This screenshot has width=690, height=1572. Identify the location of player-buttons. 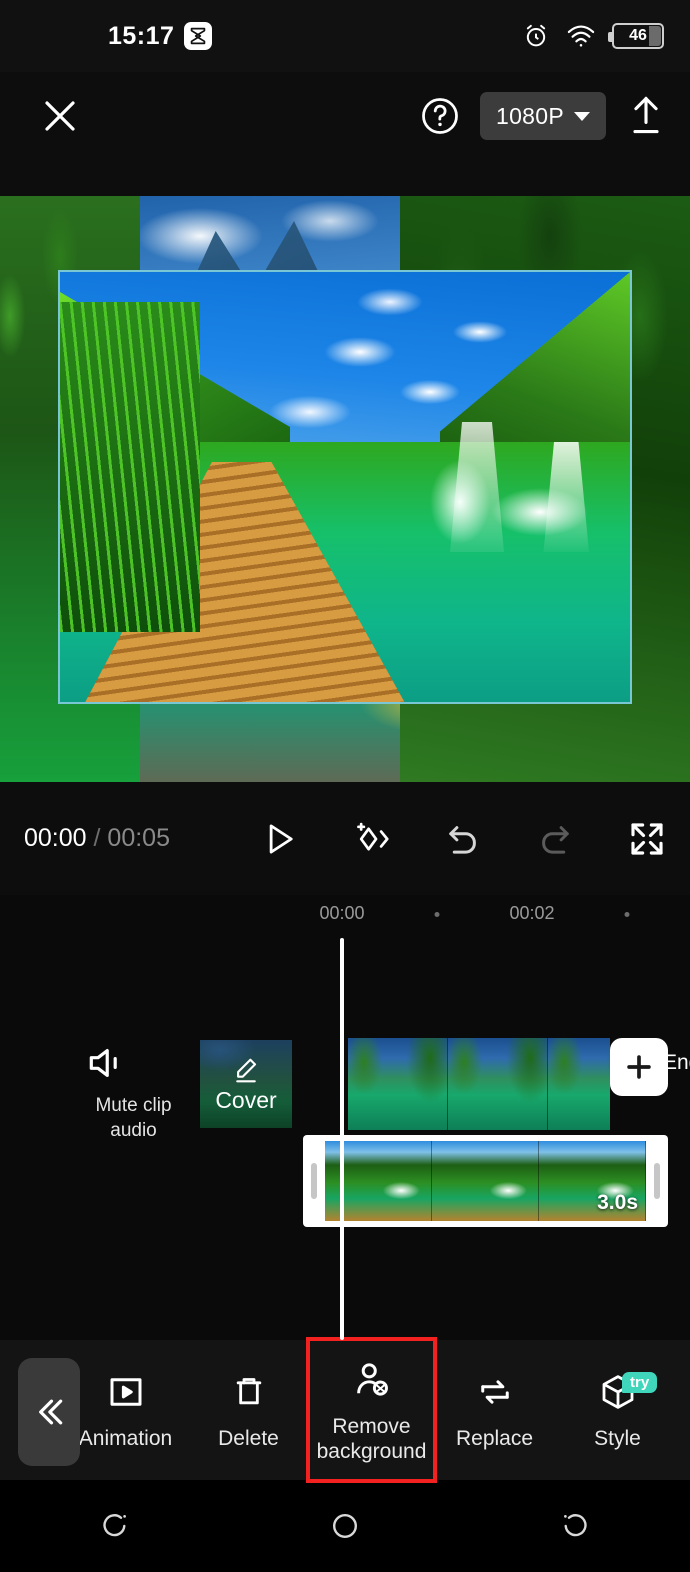
(463, 839).